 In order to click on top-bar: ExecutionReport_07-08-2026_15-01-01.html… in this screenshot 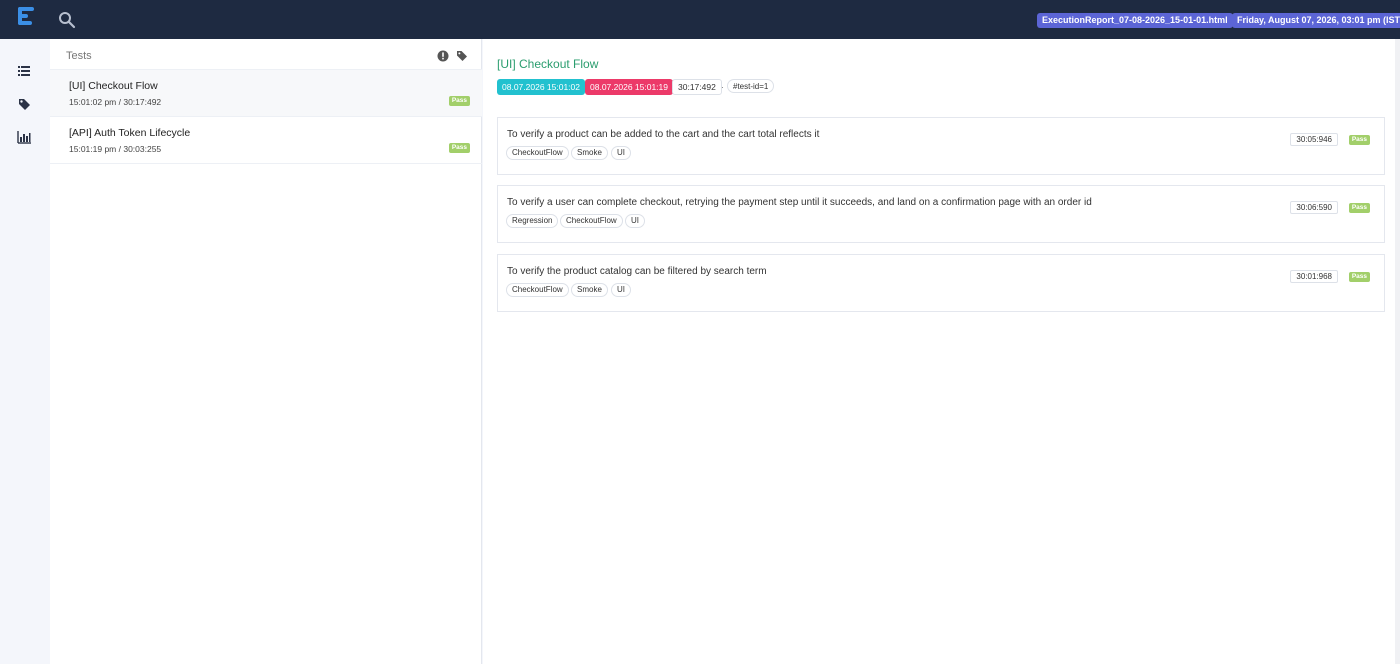, I will do `click(700, 19)`.